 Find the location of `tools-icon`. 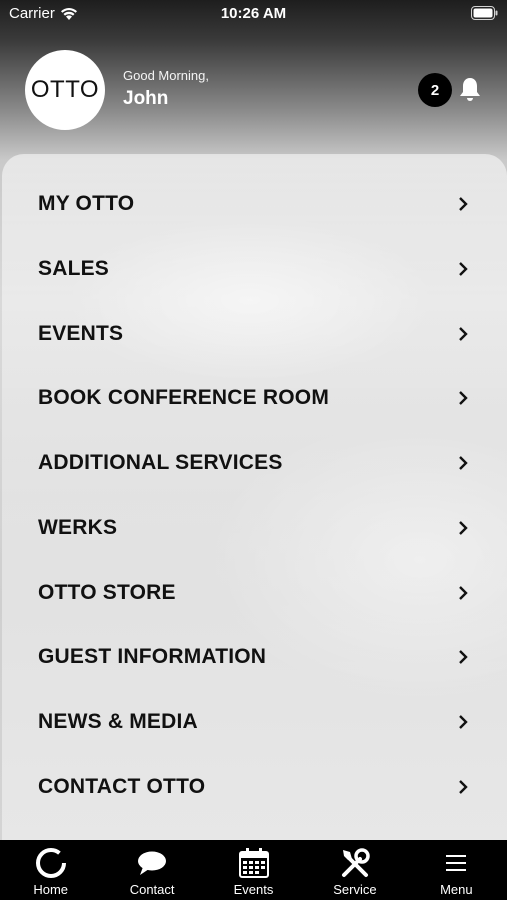

tools-icon is located at coordinates (355, 862).